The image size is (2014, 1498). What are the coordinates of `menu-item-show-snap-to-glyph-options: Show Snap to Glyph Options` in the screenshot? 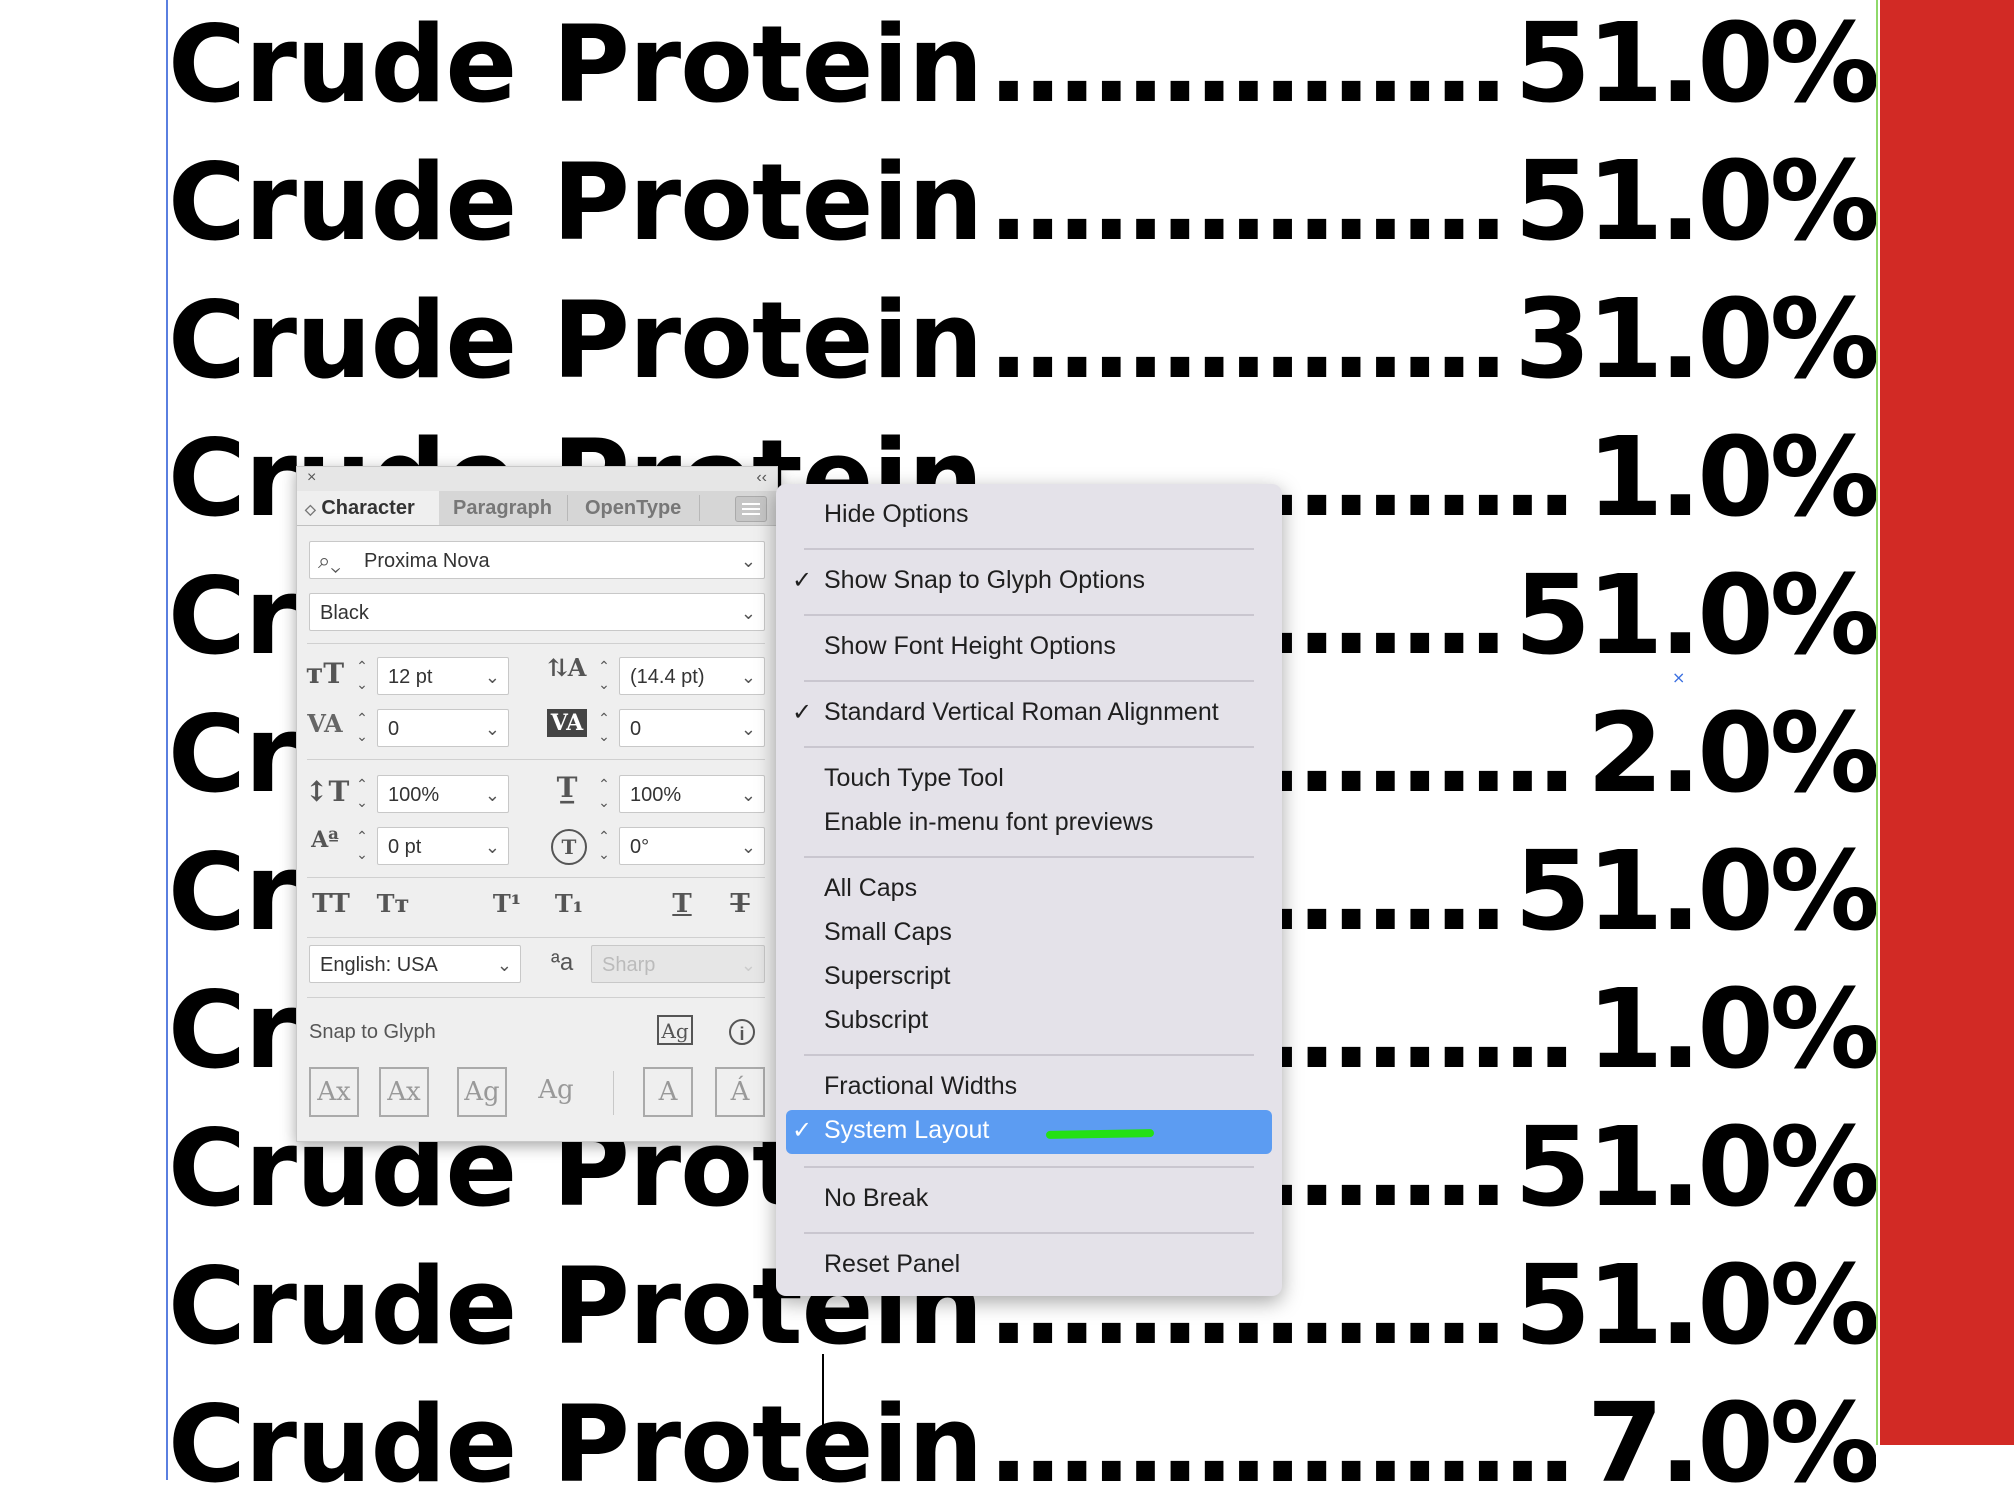 It's located at (984, 580).